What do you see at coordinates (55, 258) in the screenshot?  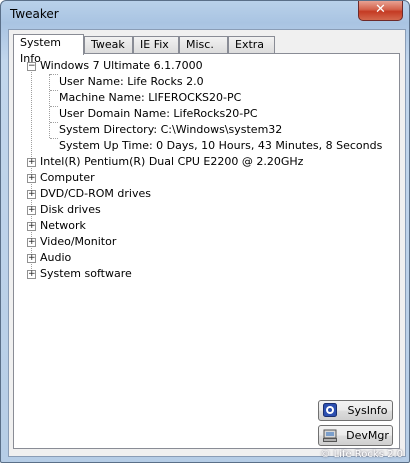 I see `tree-node-audio: Audio` at bounding box center [55, 258].